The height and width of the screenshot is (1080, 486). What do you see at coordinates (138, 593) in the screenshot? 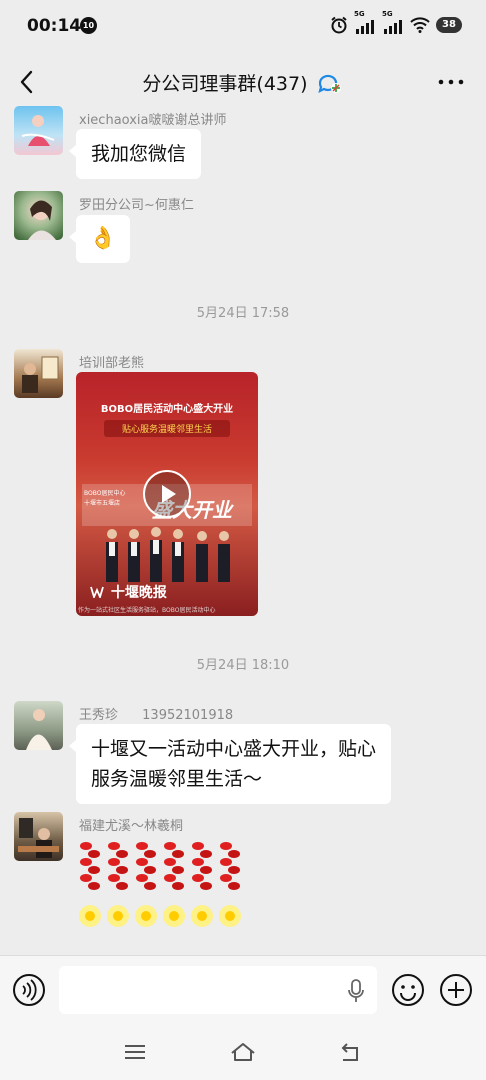
I see `video-source: 十堰晚报` at bounding box center [138, 593].